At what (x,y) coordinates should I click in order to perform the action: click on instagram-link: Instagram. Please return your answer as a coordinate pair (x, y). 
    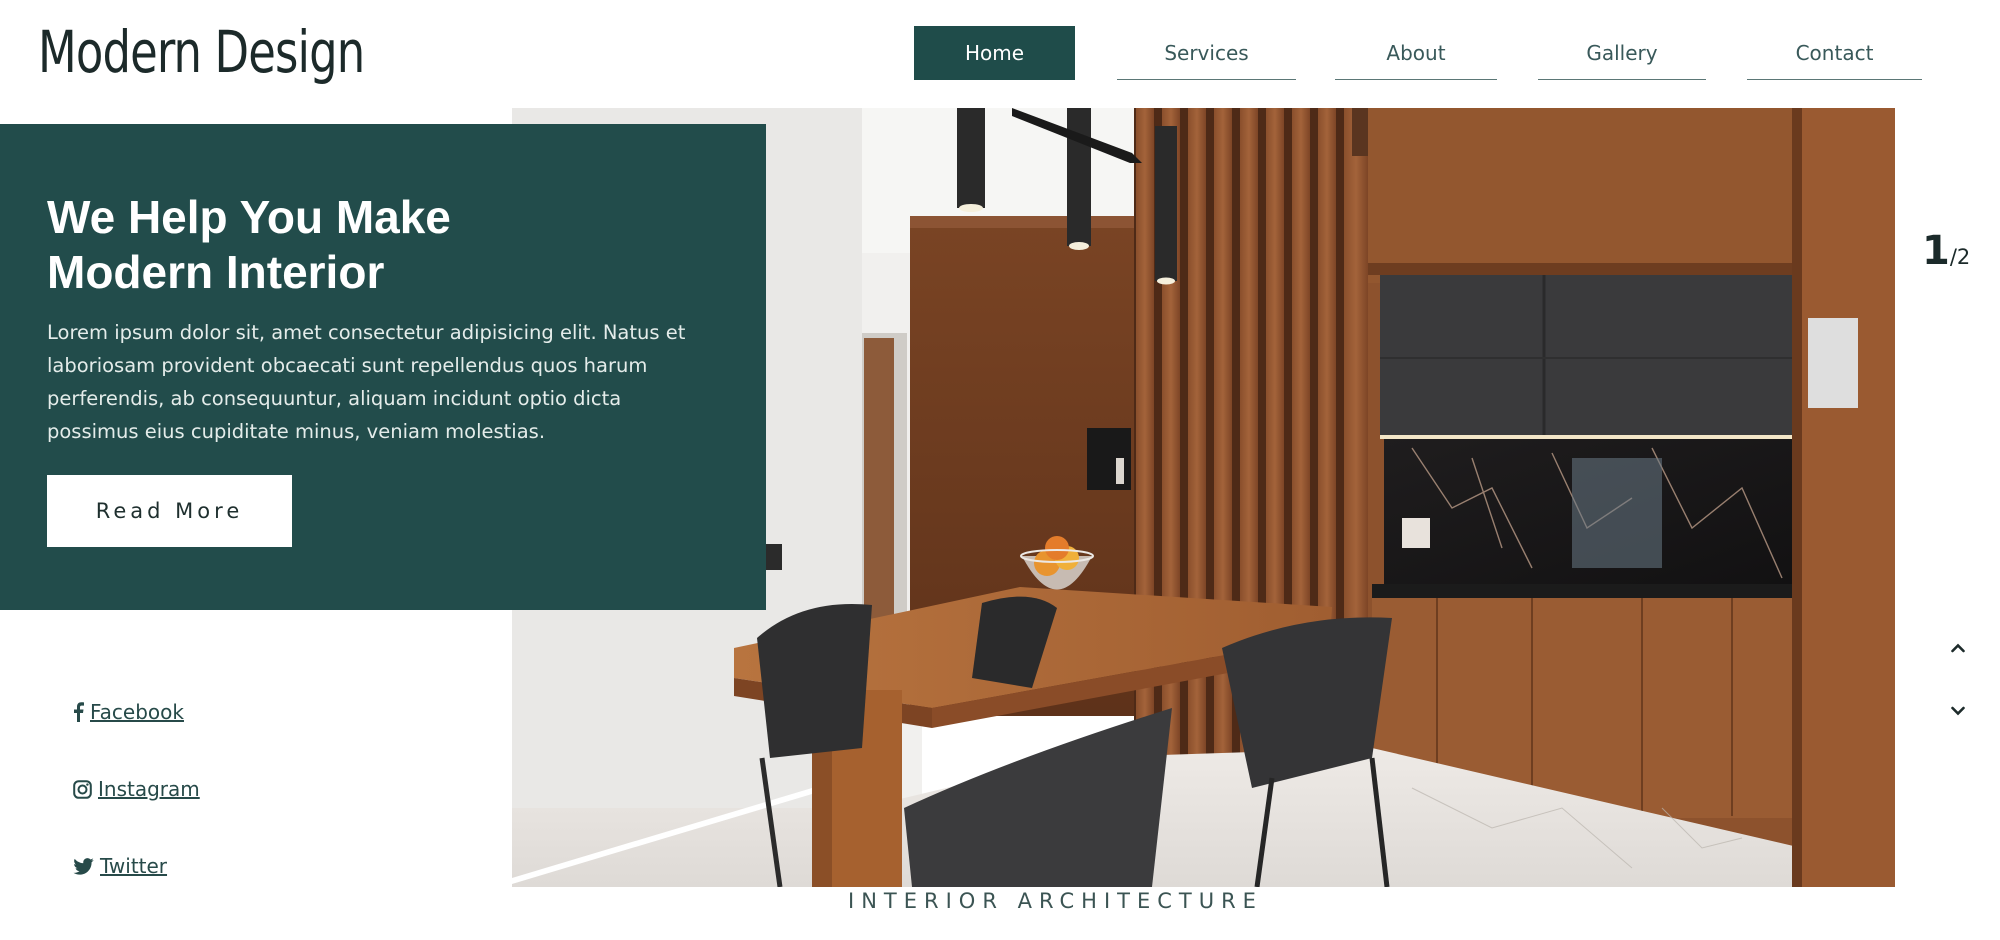
    Looking at the image, I should click on (136, 789).